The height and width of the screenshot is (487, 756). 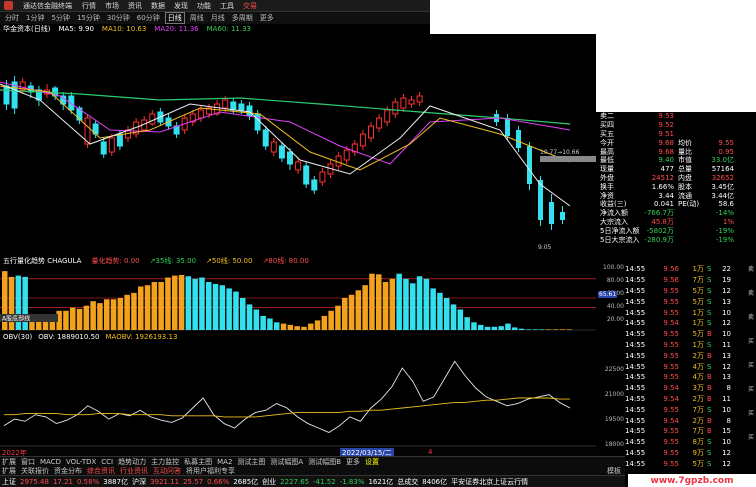 What do you see at coordinates (251, 462) in the screenshot?
I see `indicator-tab-9: 测试主图` at bounding box center [251, 462].